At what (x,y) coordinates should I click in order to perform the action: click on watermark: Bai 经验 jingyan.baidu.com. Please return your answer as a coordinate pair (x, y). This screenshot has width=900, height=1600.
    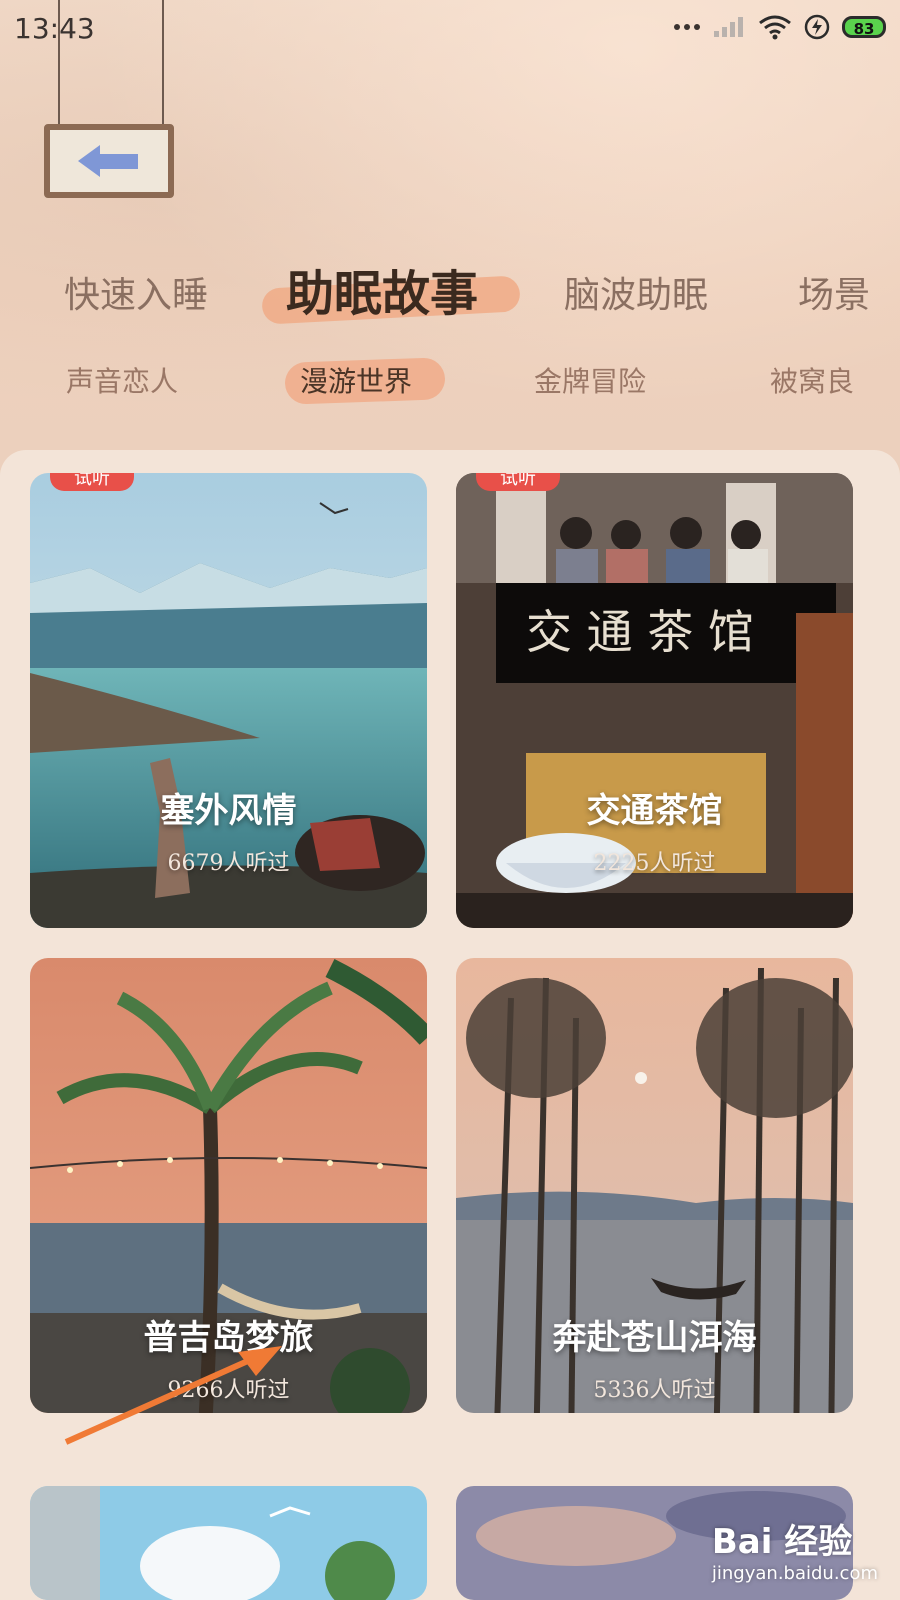
    Looking at the image, I should click on (795, 1549).